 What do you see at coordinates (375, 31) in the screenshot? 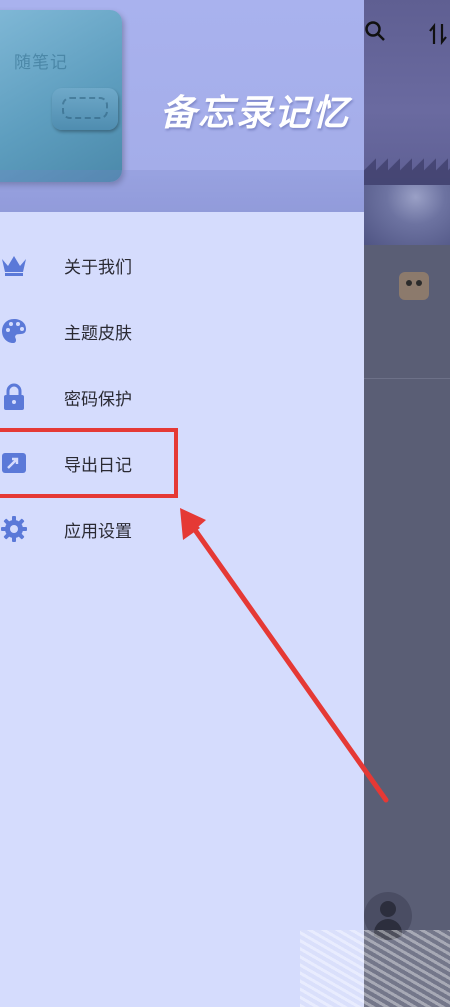
I see `search-icon` at bounding box center [375, 31].